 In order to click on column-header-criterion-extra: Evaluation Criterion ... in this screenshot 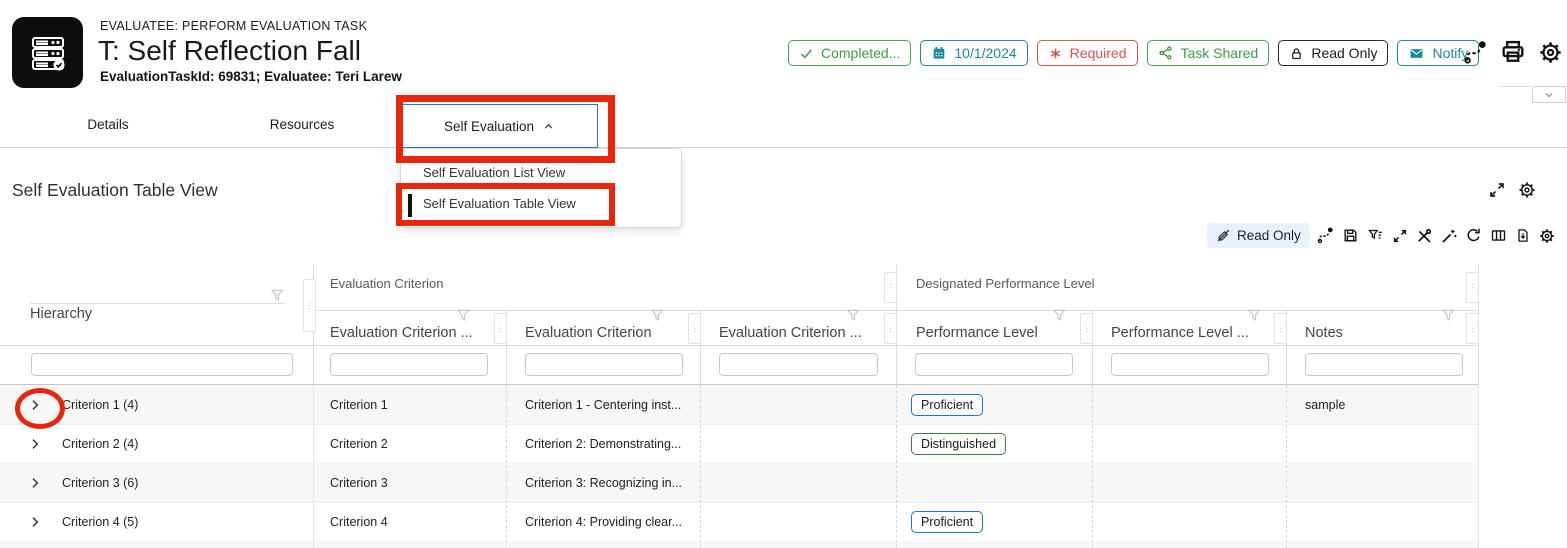, I will do `click(790, 333)`.